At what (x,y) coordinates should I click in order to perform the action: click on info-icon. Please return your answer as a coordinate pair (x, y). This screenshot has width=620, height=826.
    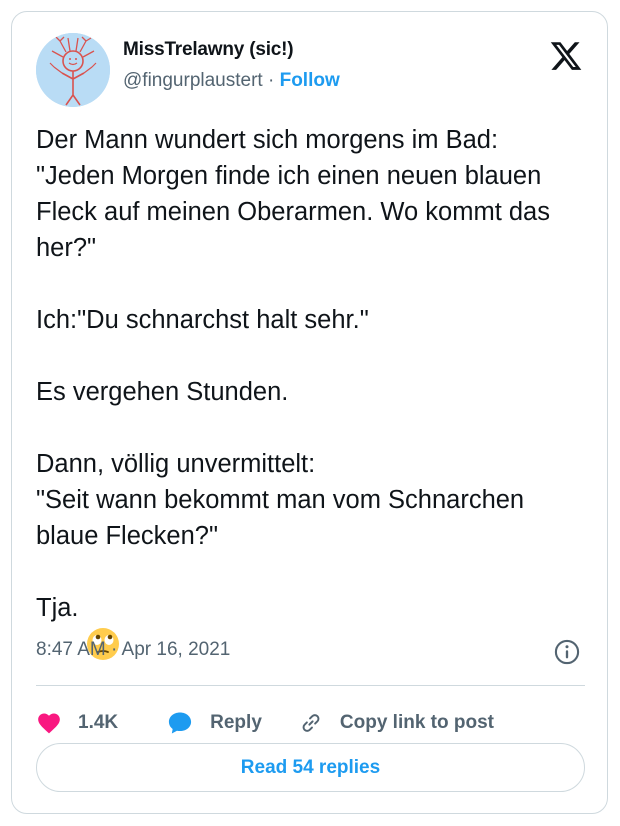
    Looking at the image, I should click on (567, 652).